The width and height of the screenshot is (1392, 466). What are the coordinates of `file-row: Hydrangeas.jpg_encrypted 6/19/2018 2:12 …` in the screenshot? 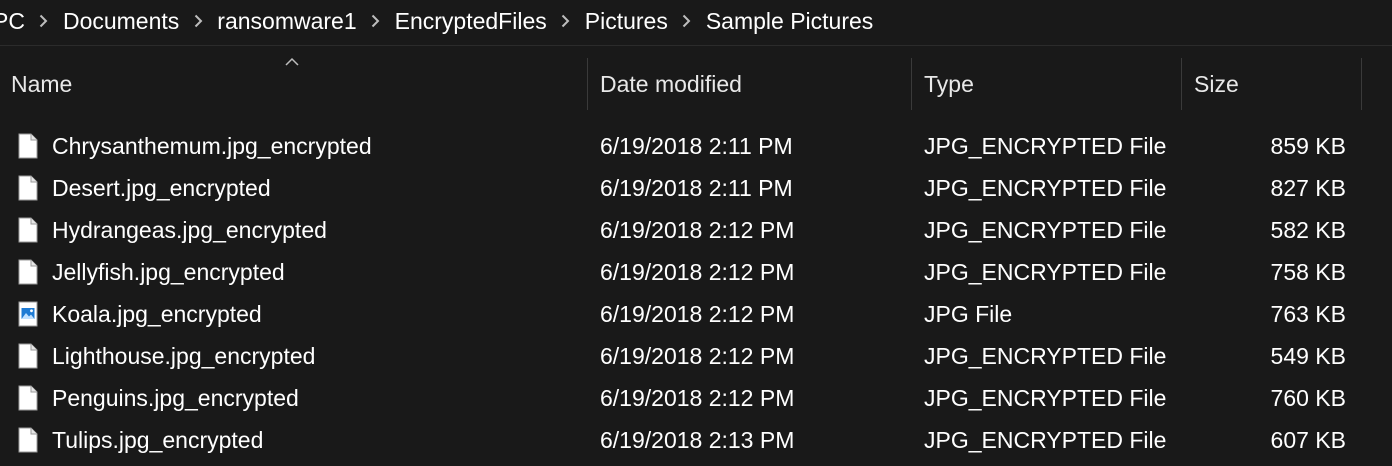 It's located at (696, 230).